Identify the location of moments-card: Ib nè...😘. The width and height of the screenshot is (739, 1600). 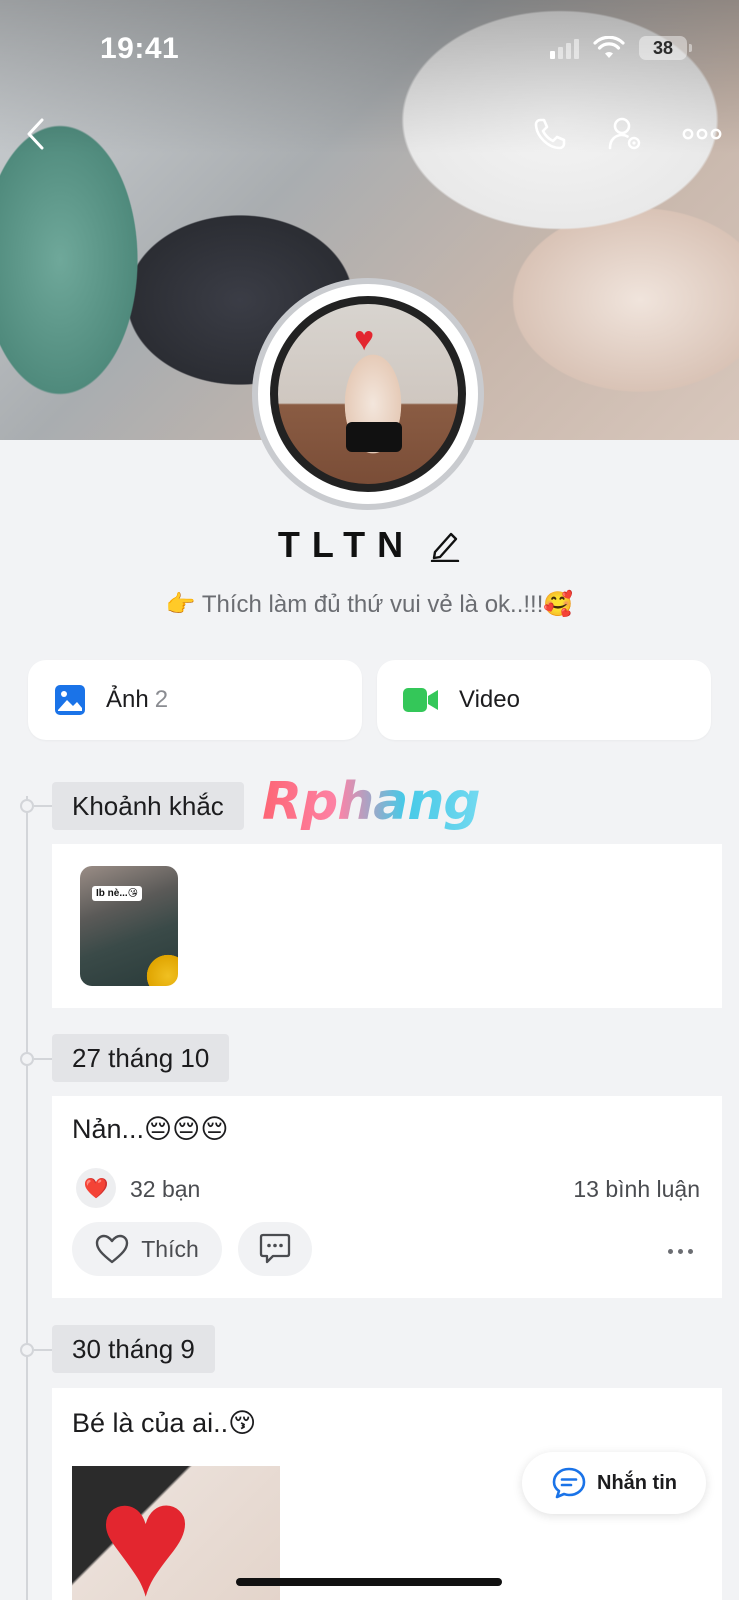
(387, 926).